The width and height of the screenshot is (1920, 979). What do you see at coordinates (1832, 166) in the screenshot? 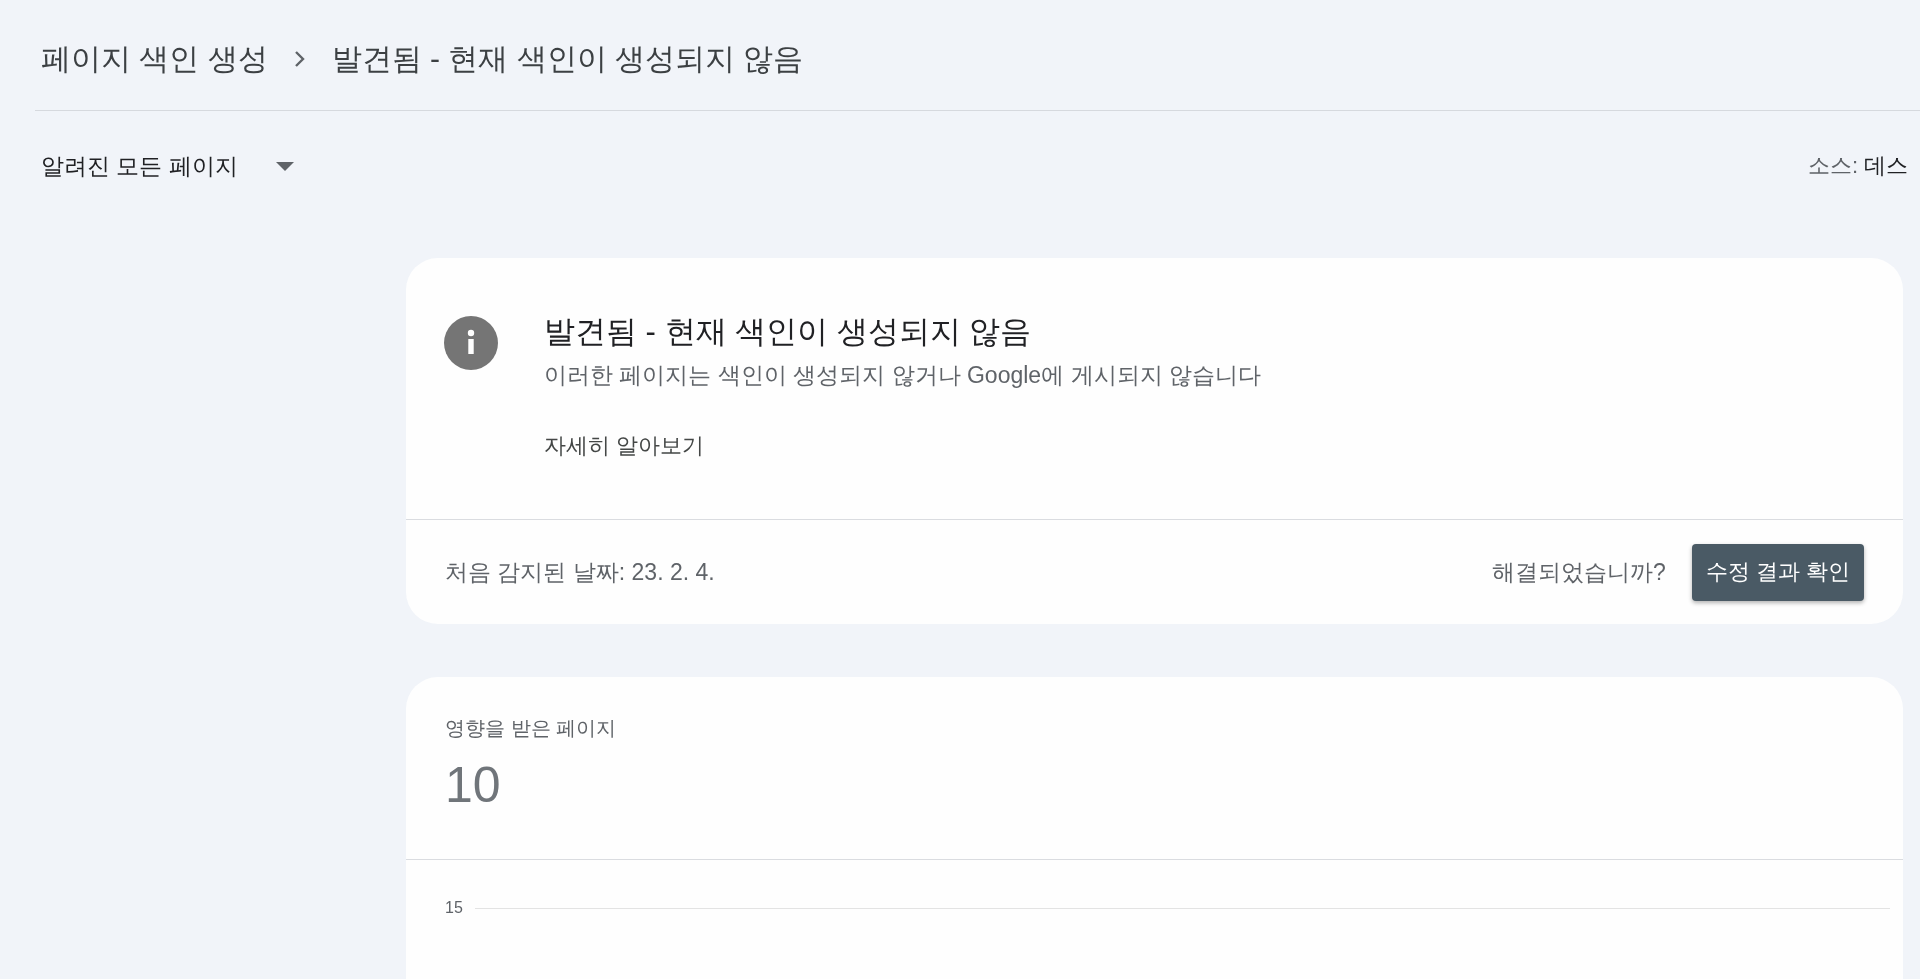
I see `source-label: 소스:` at bounding box center [1832, 166].